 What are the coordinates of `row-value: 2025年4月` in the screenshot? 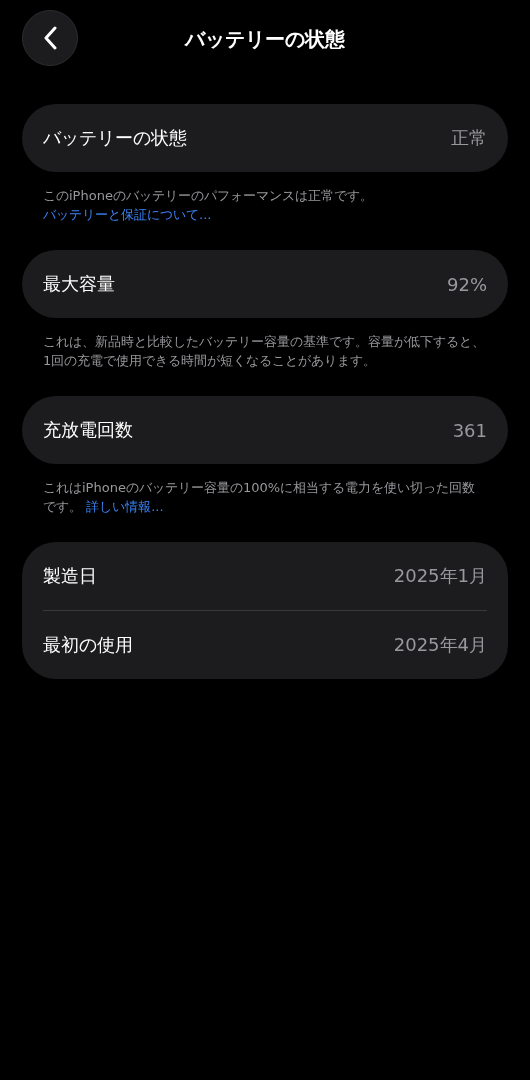 It's located at (440, 645).